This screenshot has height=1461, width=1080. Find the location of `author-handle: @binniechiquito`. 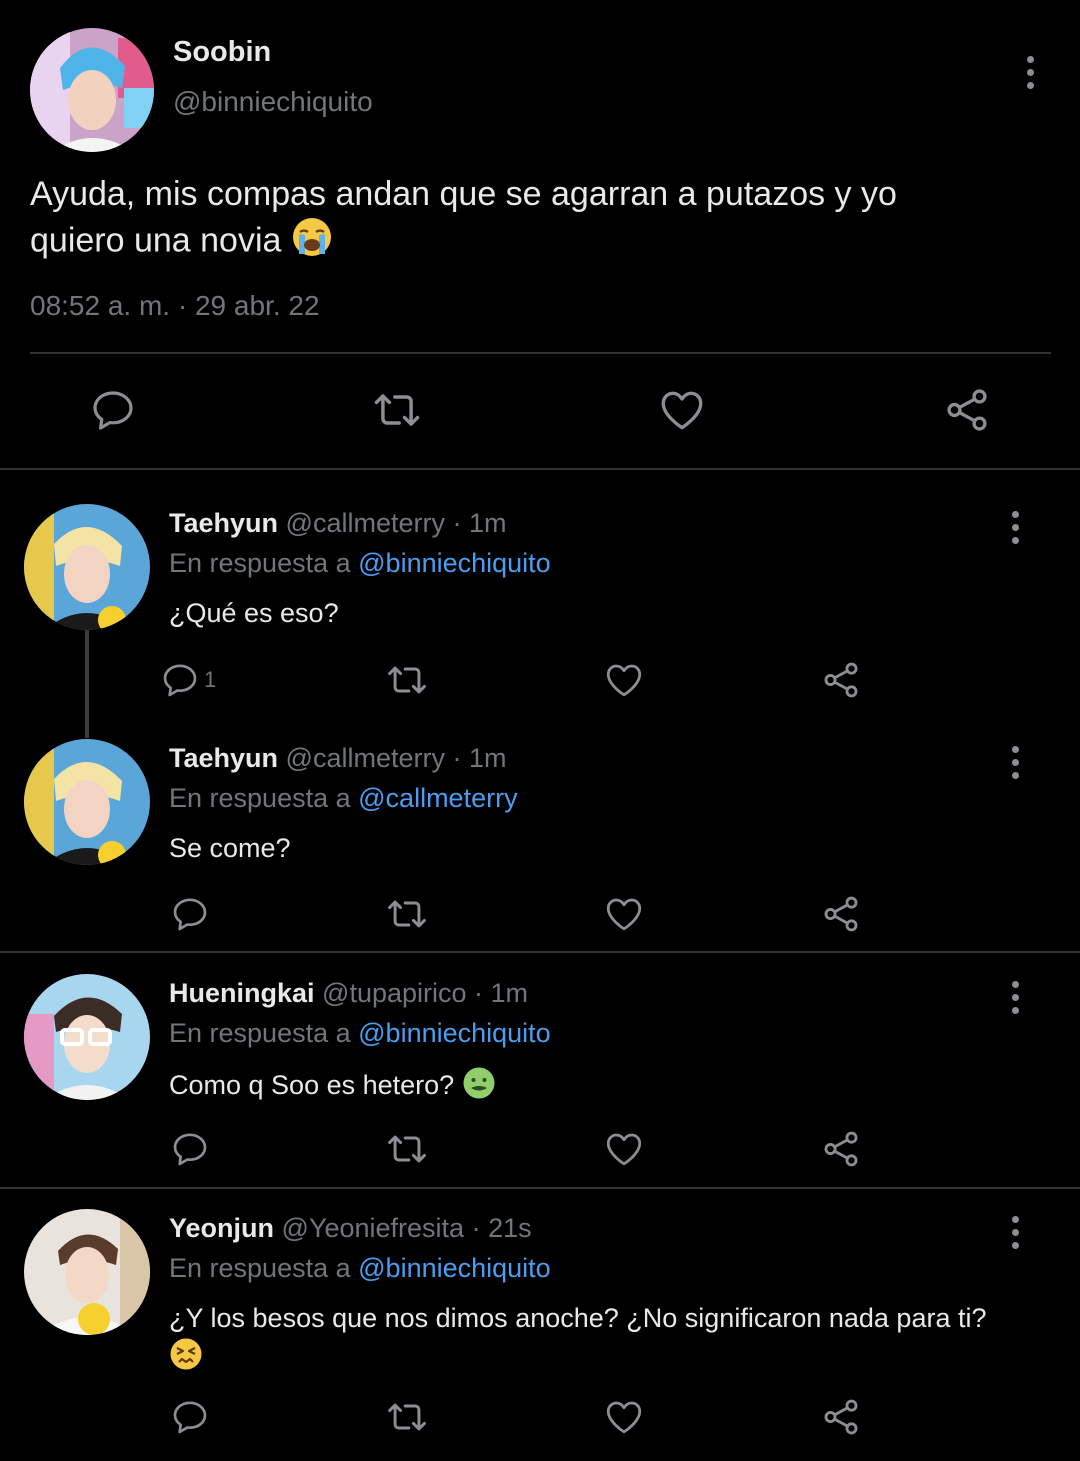

author-handle: @binniechiquito is located at coordinates (273, 102).